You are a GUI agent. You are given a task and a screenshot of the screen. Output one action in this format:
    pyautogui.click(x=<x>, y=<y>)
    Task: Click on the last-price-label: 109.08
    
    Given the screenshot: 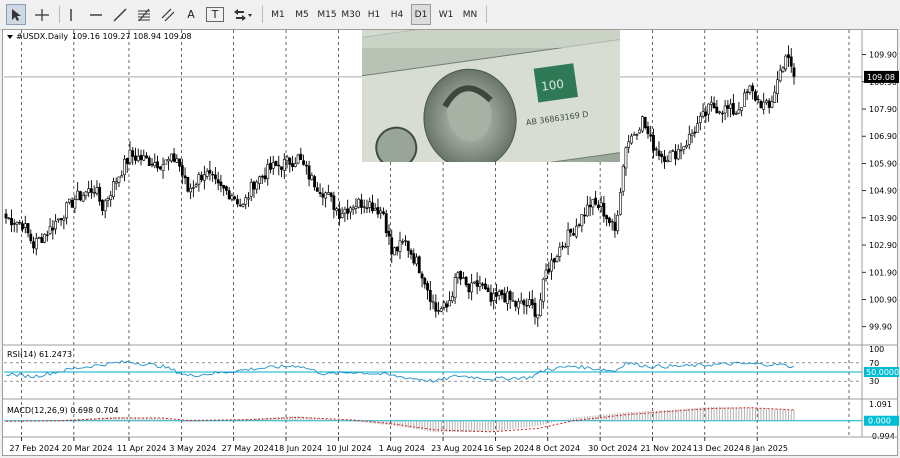 What is the action you would take?
    pyautogui.click(x=881, y=77)
    